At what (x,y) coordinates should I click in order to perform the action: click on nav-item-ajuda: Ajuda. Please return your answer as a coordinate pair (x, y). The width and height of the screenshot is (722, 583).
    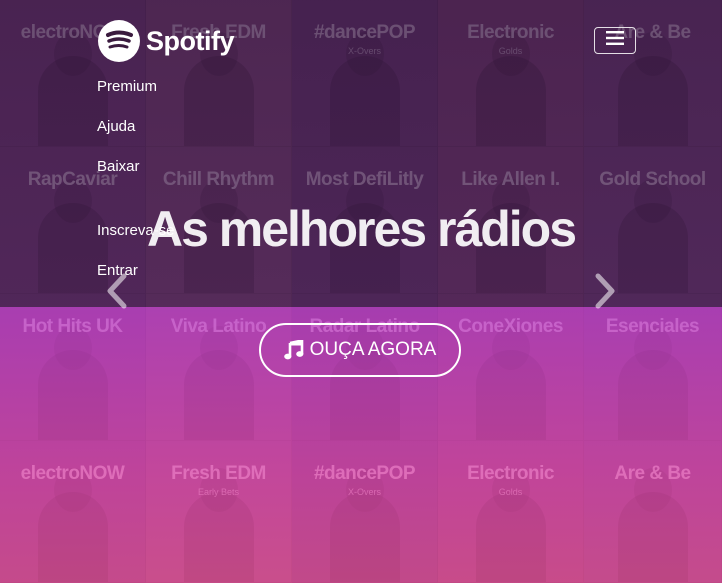
    Looking at the image, I should click on (116, 126).